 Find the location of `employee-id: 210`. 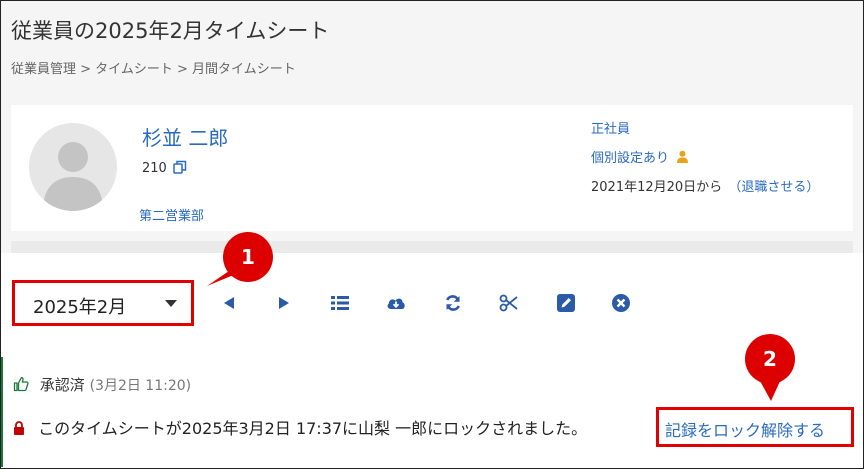

employee-id: 210 is located at coordinates (164, 168).